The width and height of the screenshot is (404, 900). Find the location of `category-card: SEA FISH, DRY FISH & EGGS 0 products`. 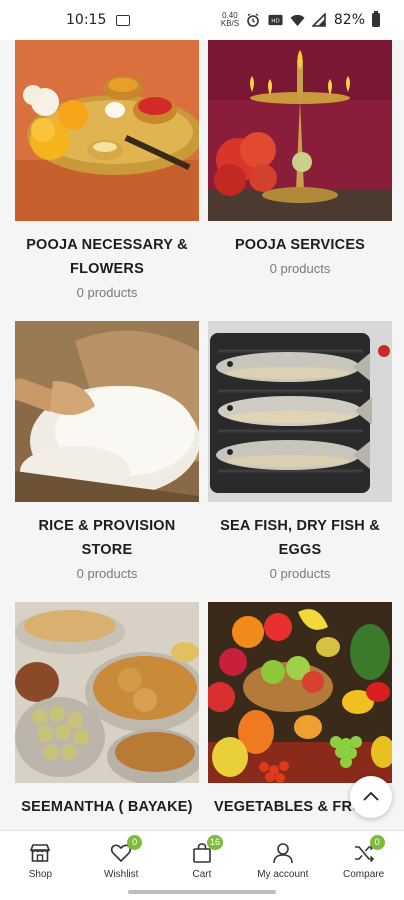

category-card: SEA FISH, DRY FISH & EGGS 0 products is located at coordinates (300, 453).